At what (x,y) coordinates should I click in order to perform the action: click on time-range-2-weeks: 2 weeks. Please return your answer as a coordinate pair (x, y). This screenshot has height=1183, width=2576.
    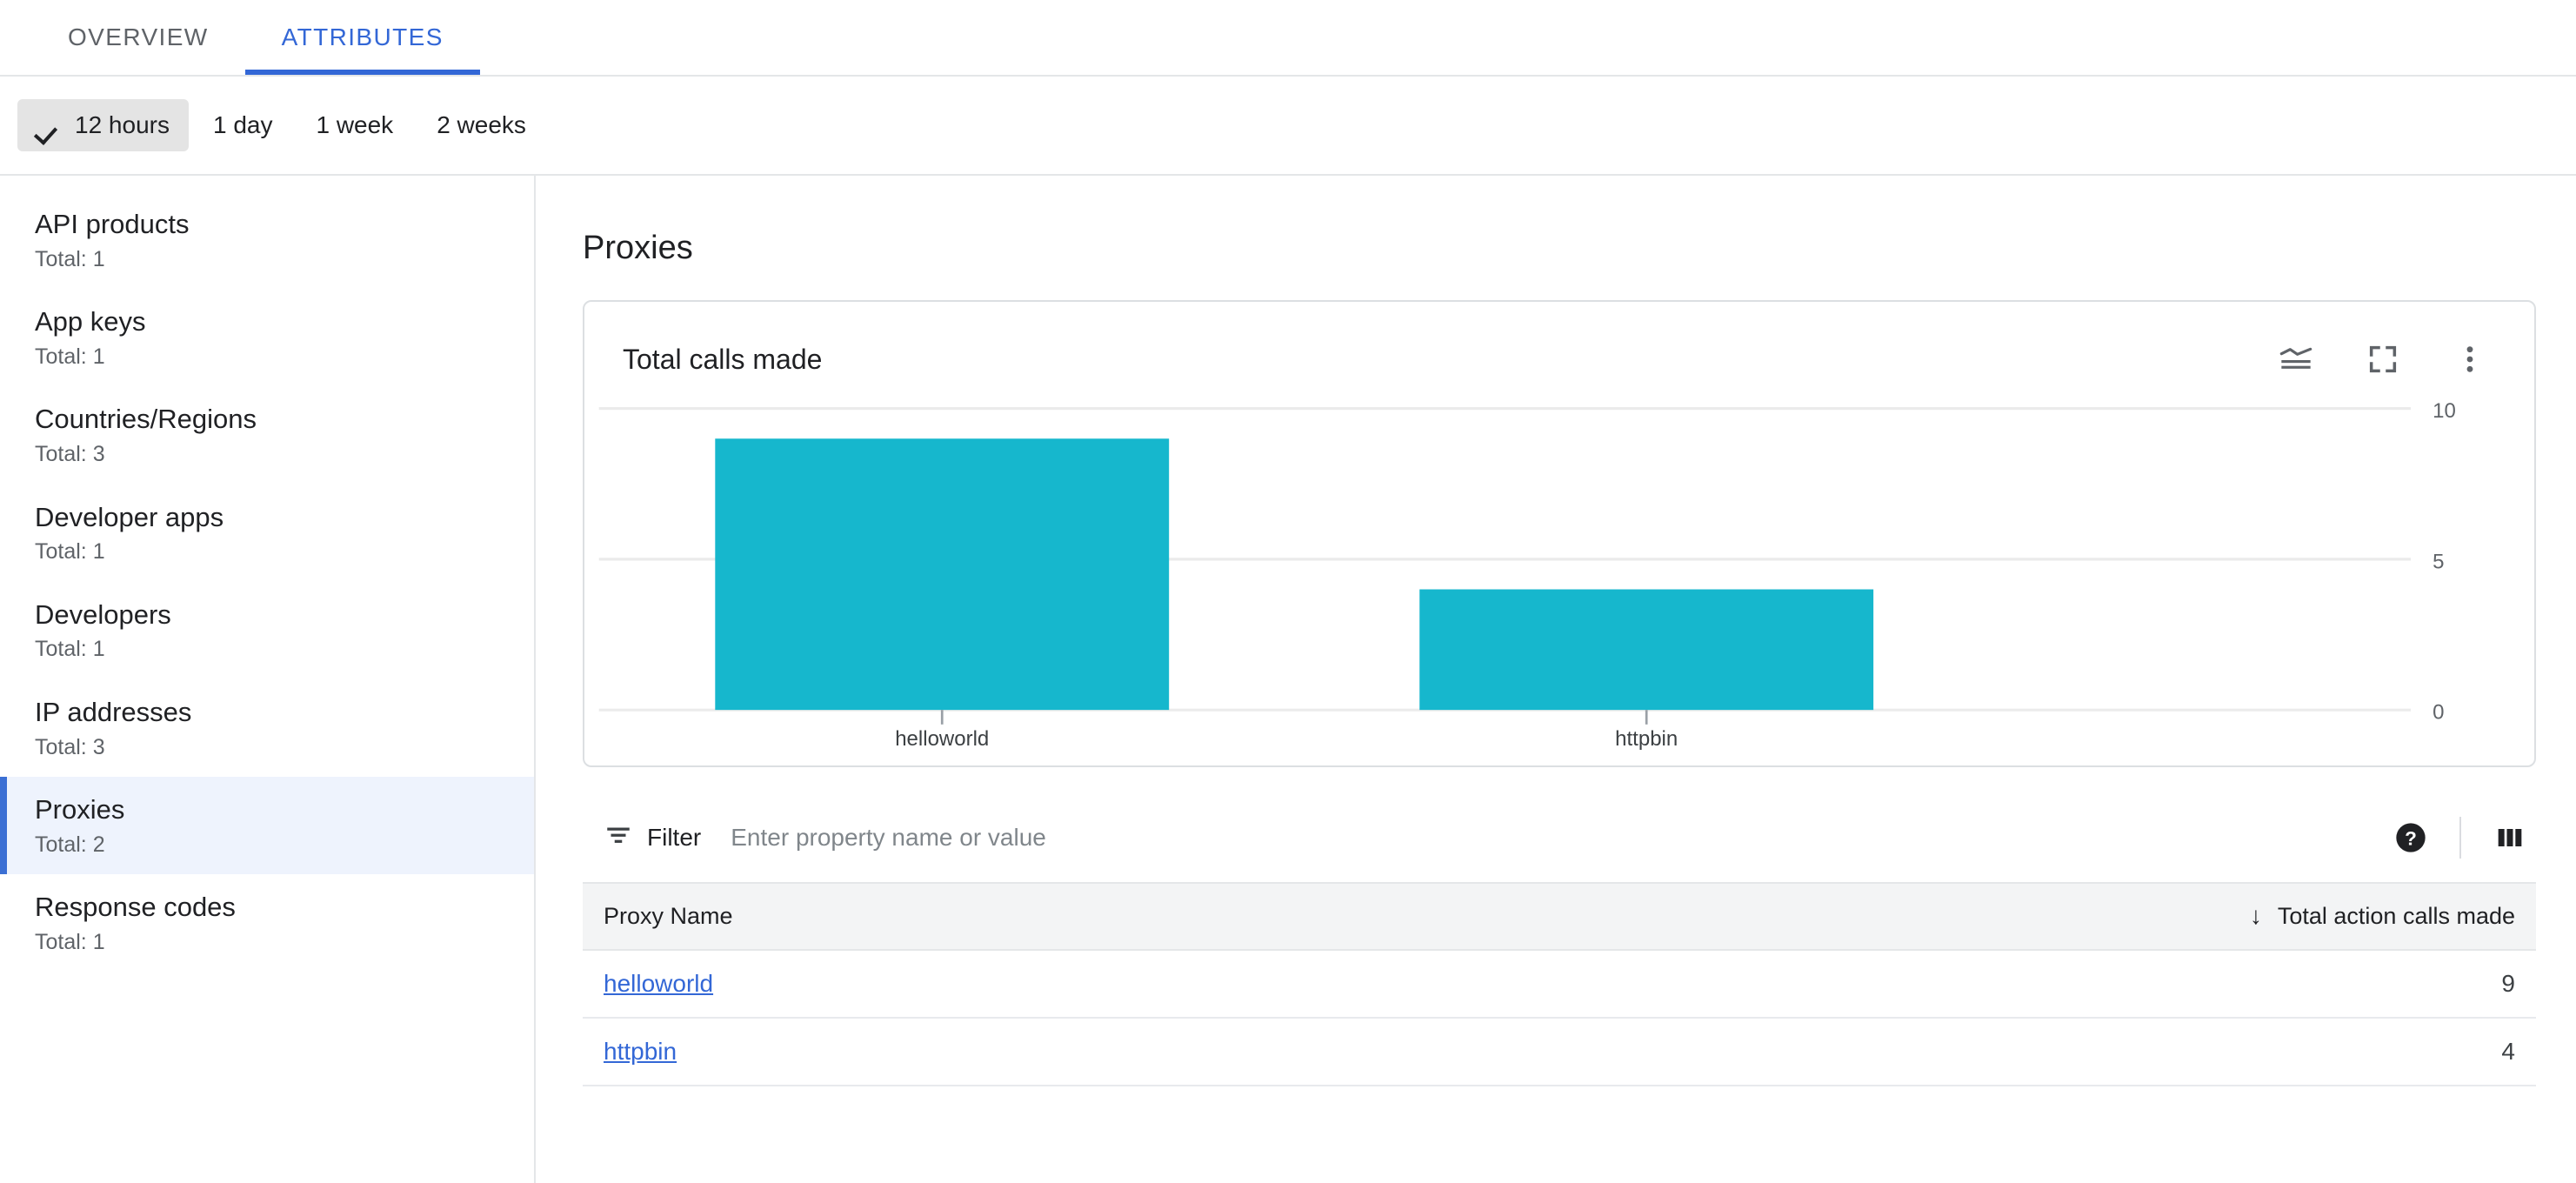
    Looking at the image, I should click on (481, 125).